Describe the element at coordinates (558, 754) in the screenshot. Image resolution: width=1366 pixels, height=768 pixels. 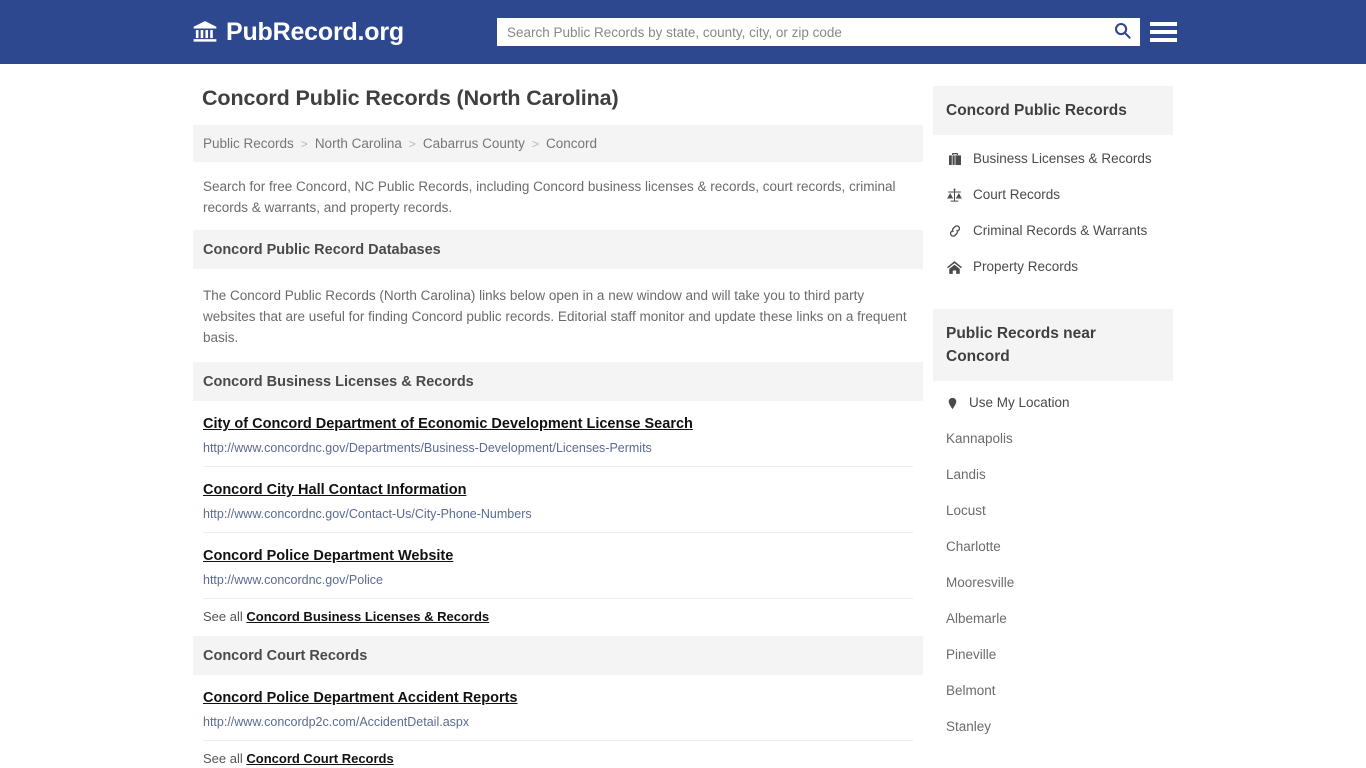
I see `see-all-row: See all Concord Court Records` at that location.